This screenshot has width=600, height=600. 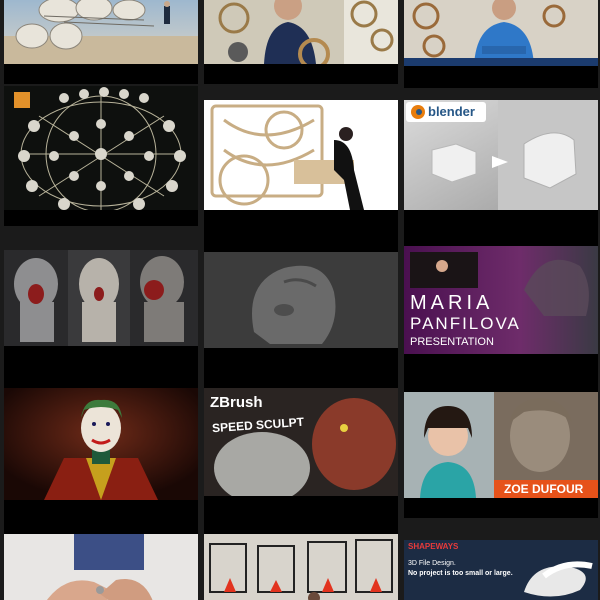 I want to click on thumbnail-joker-portrait, so click(x=101, y=444).